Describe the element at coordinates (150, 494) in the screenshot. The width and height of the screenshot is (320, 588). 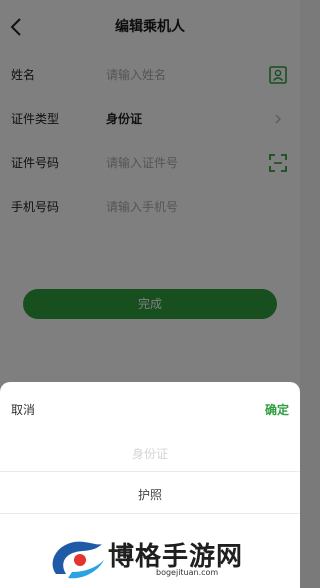
I see `picker-option: 护照` at that location.